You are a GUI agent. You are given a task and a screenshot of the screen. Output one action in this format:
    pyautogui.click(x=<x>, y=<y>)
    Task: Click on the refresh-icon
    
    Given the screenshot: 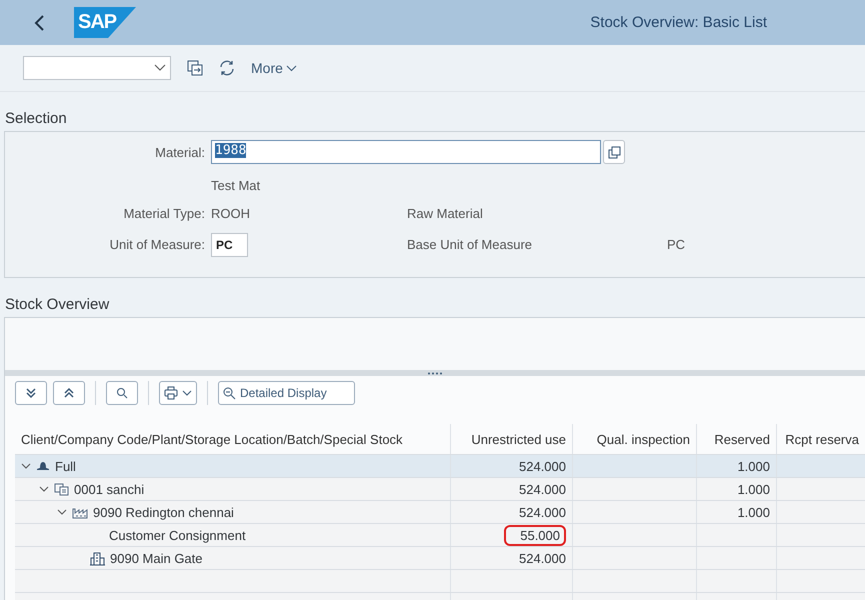 What is the action you would take?
    pyautogui.click(x=227, y=68)
    